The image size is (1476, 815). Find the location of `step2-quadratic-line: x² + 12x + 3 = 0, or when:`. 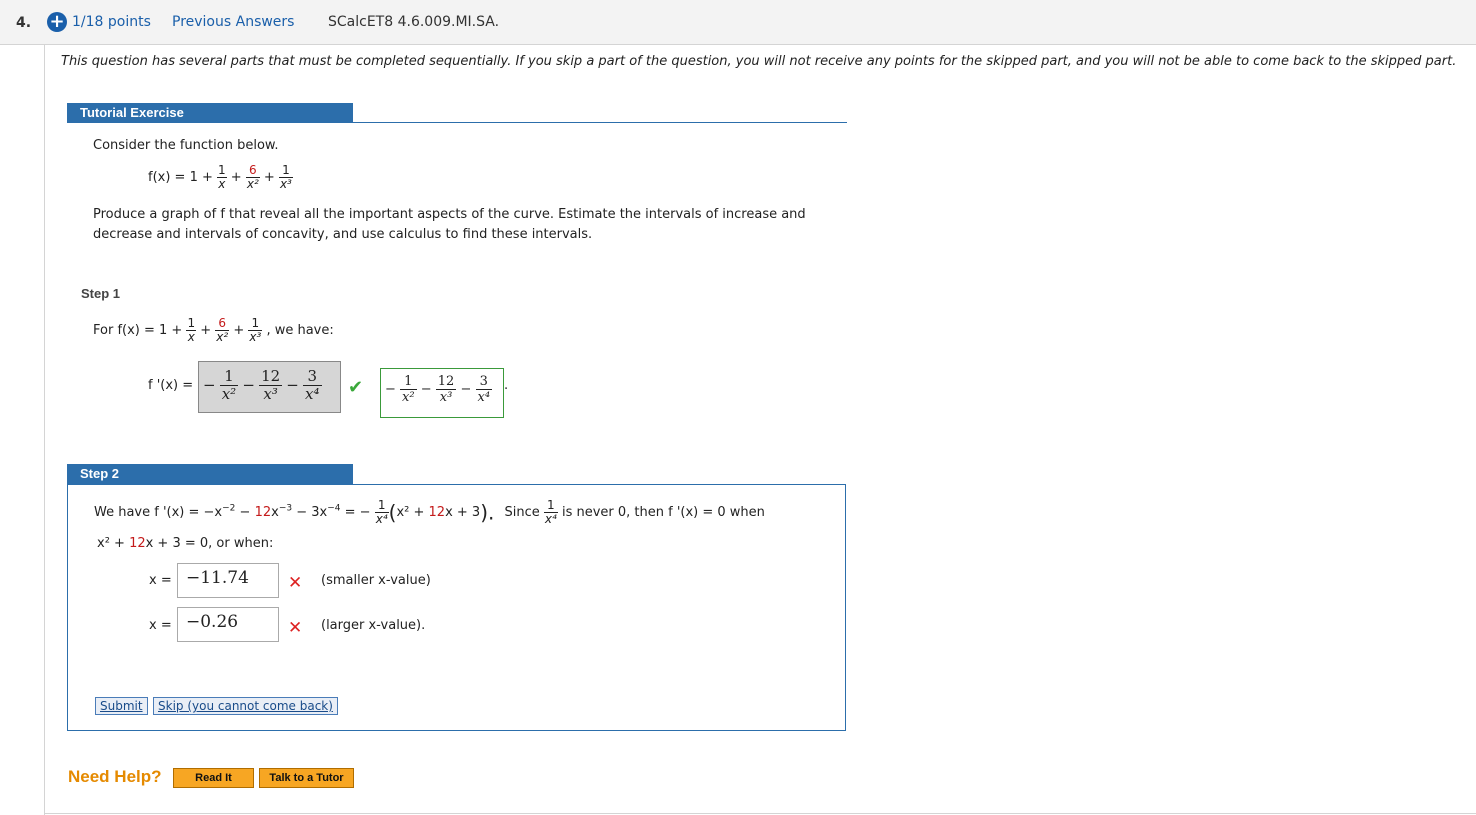

step2-quadratic-line: x² + 12x + 3 = 0, or when: is located at coordinates (185, 543).